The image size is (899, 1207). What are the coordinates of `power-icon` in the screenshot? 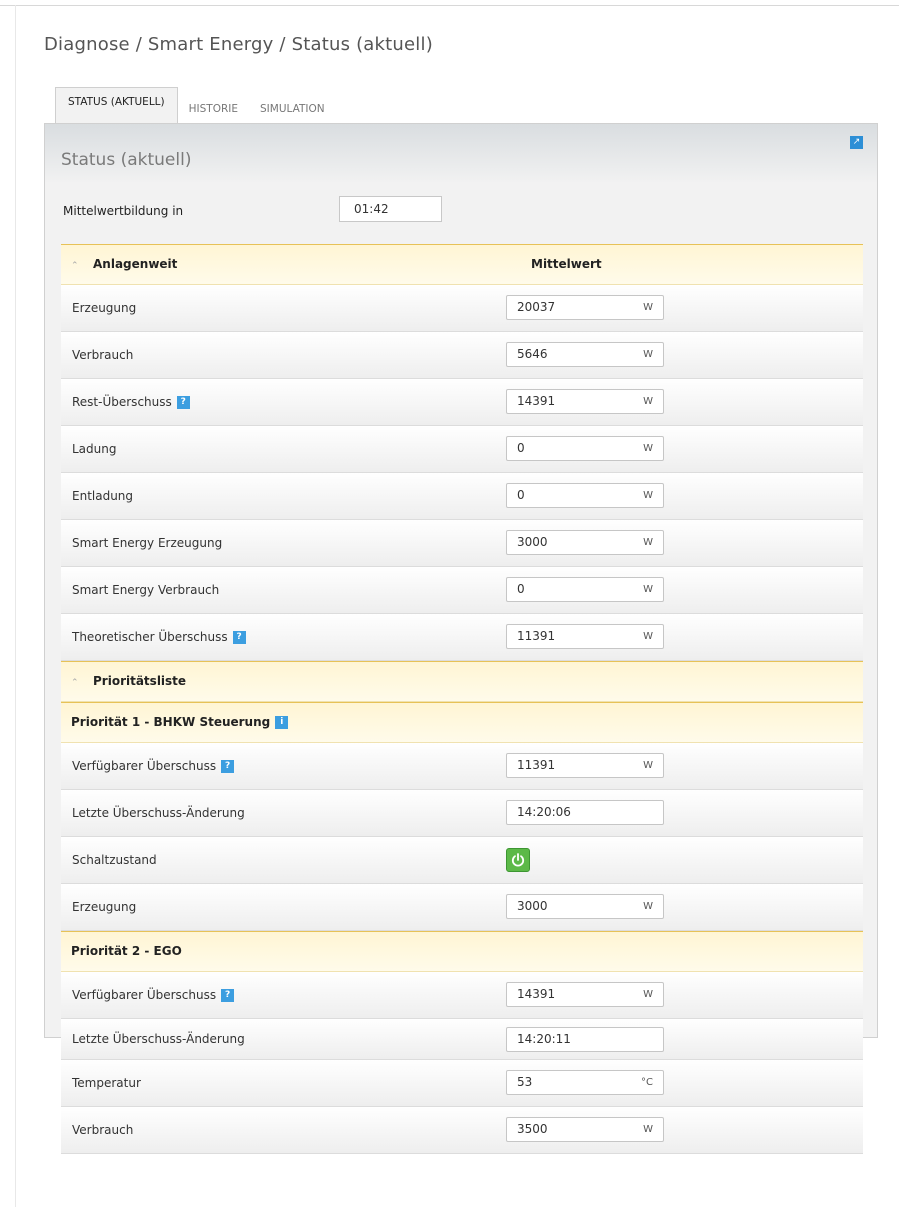 It's located at (518, 860).